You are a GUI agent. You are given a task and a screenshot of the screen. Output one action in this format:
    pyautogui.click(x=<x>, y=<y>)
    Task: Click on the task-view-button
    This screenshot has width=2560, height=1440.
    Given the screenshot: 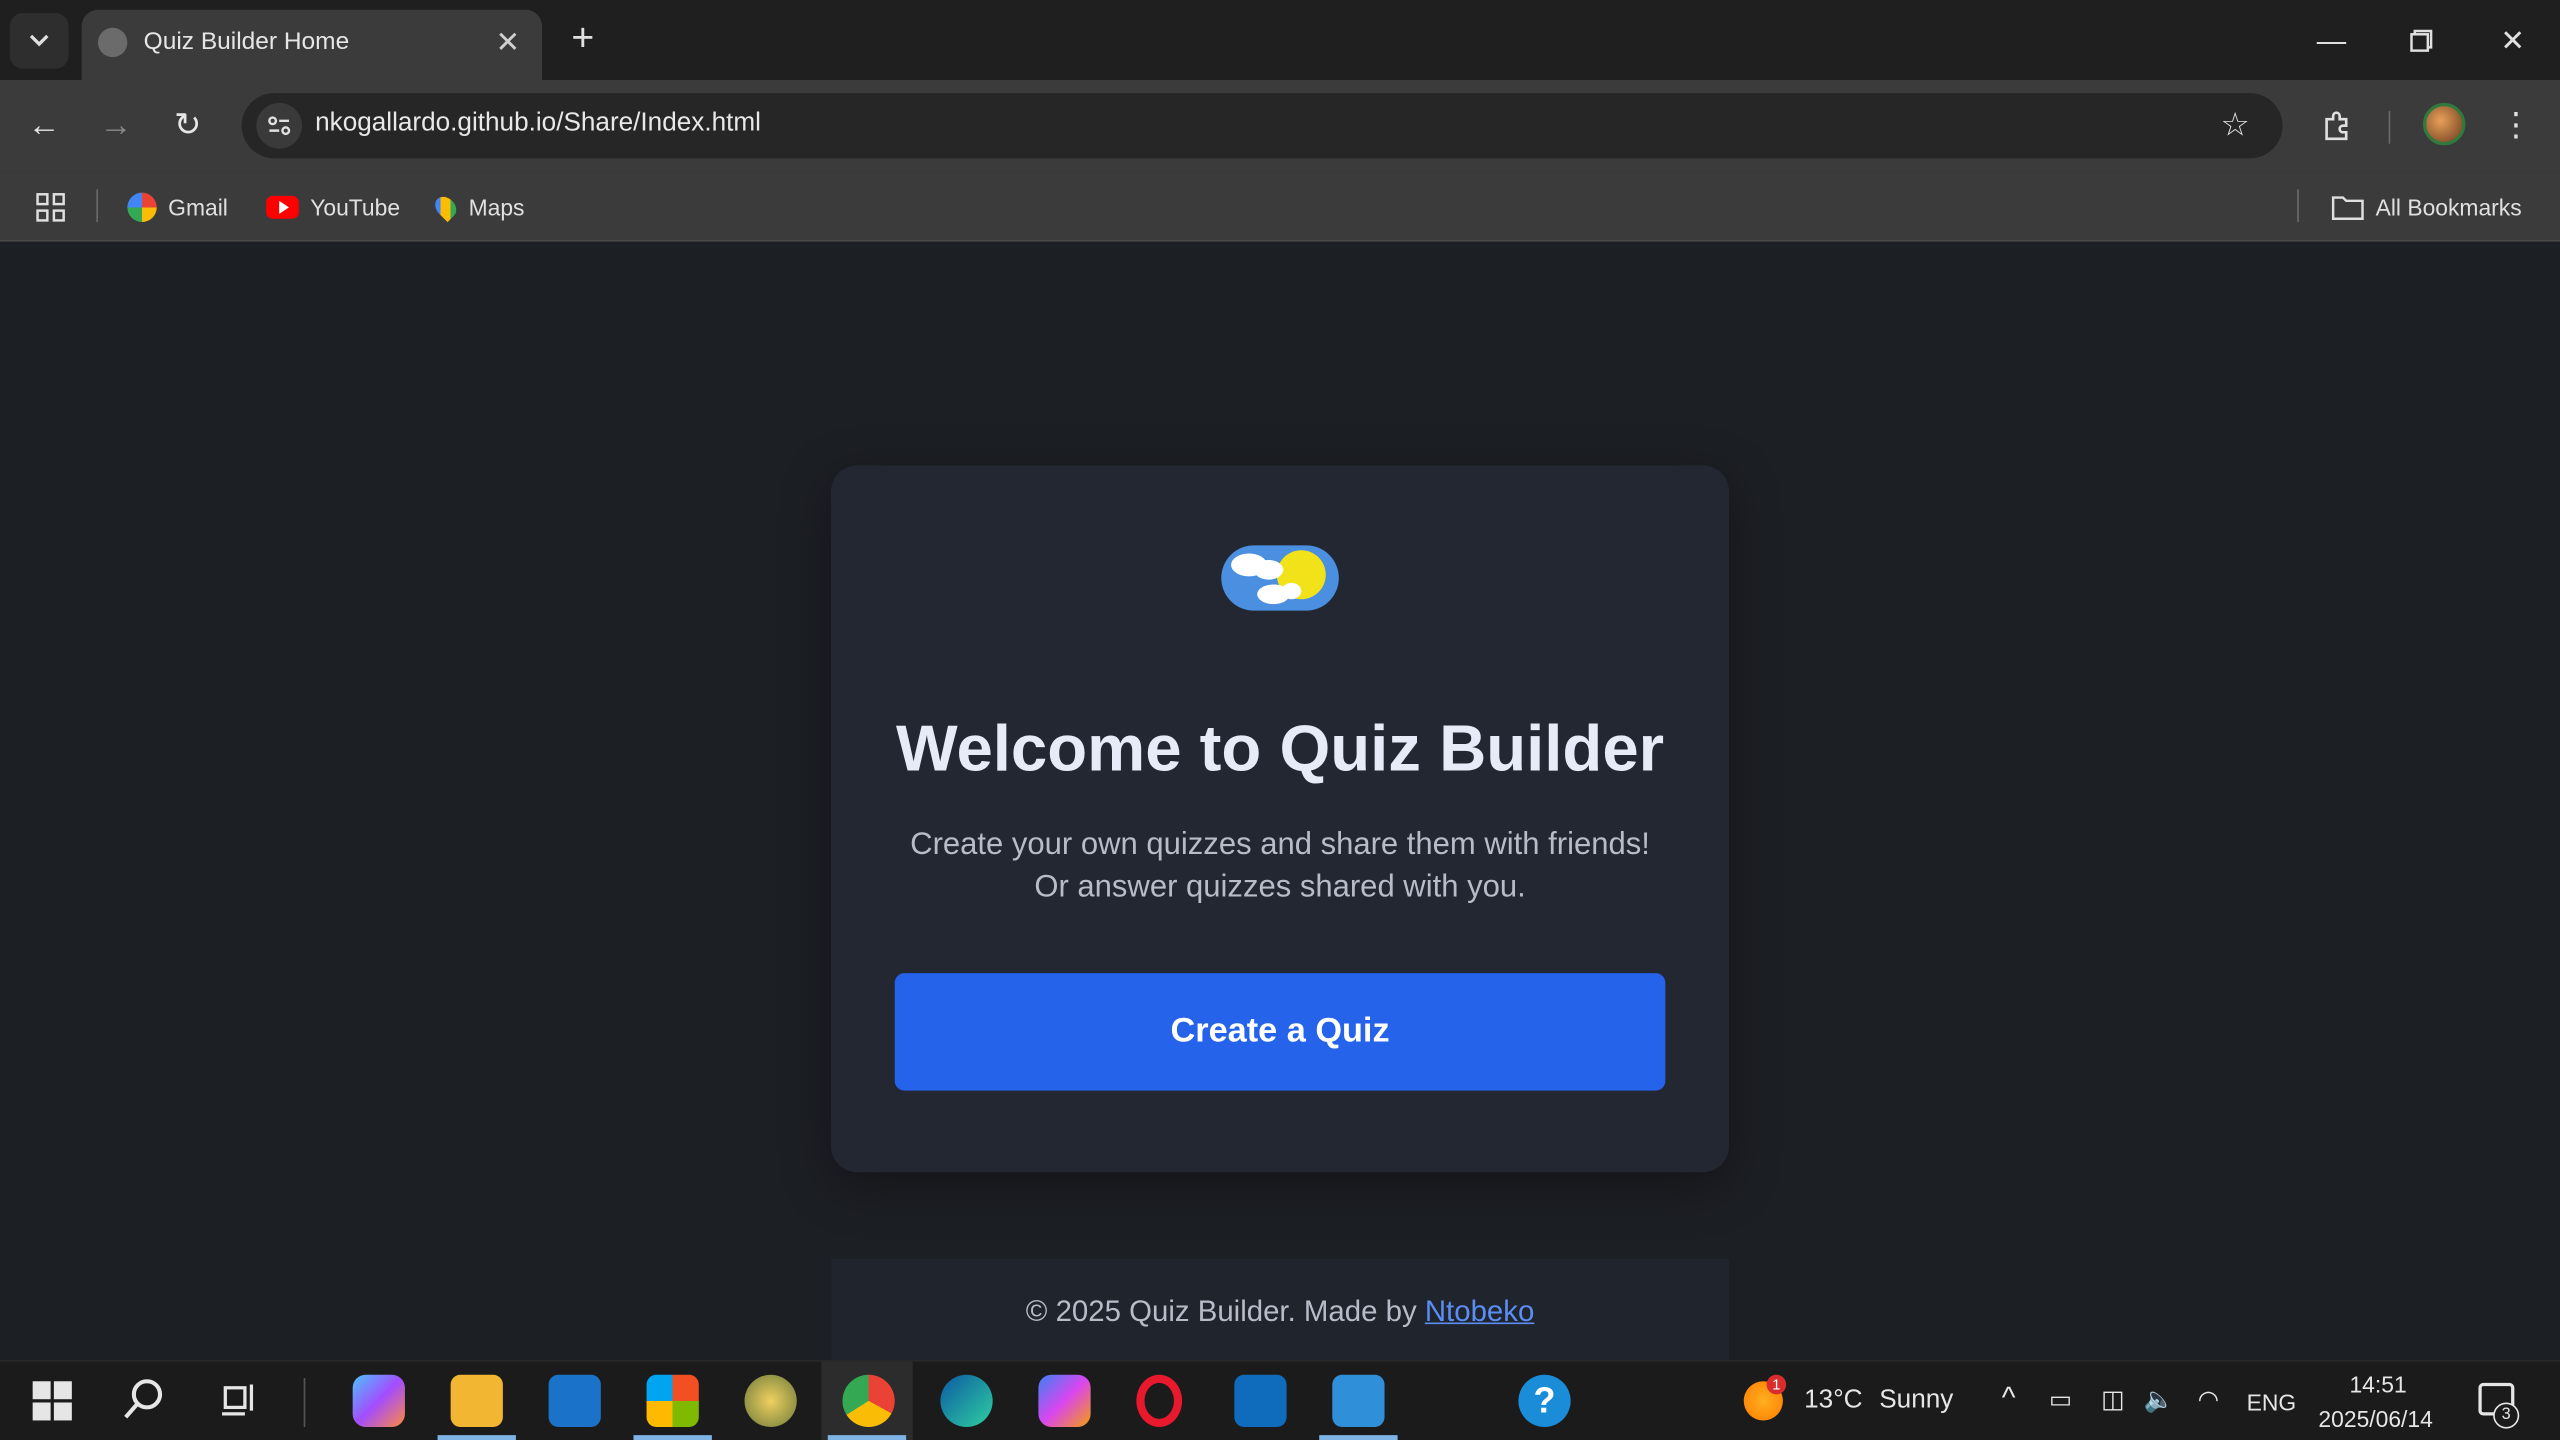 What is the action you would take?
    pyautogui.click(x=242, y=1401)
    